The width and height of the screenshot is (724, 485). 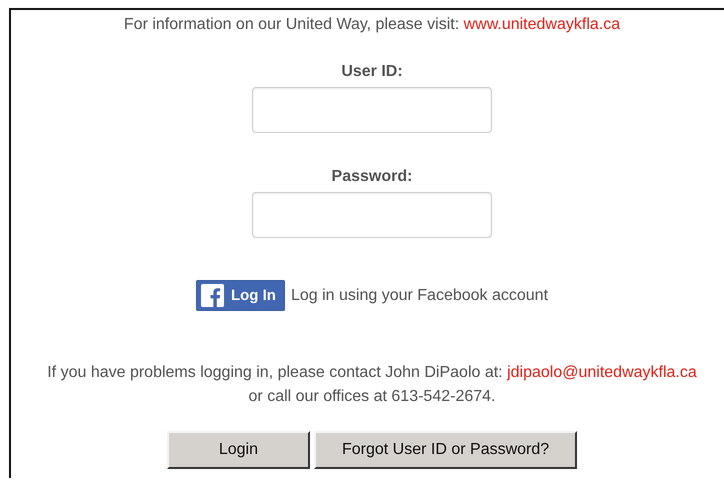 What do you see at coordinates (372, 72) in the screenshot?
I see `field-label: User ID:` at bounding box center [372, 72].